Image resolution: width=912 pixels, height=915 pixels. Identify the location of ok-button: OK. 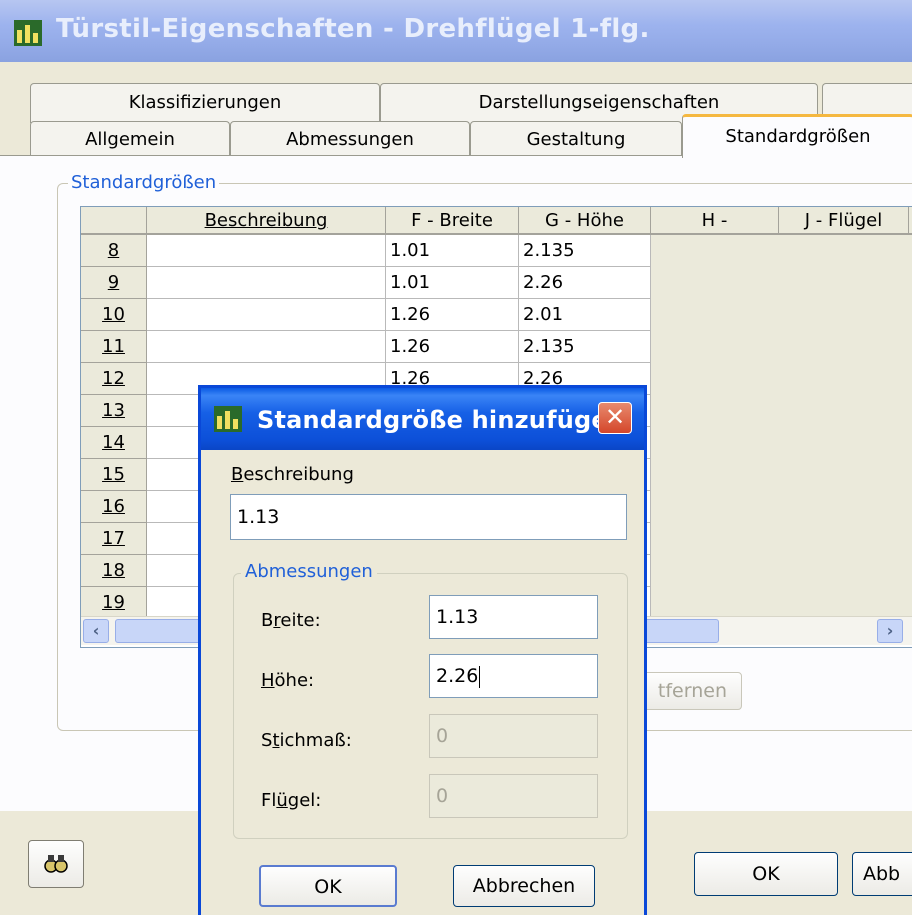
(766, 874).